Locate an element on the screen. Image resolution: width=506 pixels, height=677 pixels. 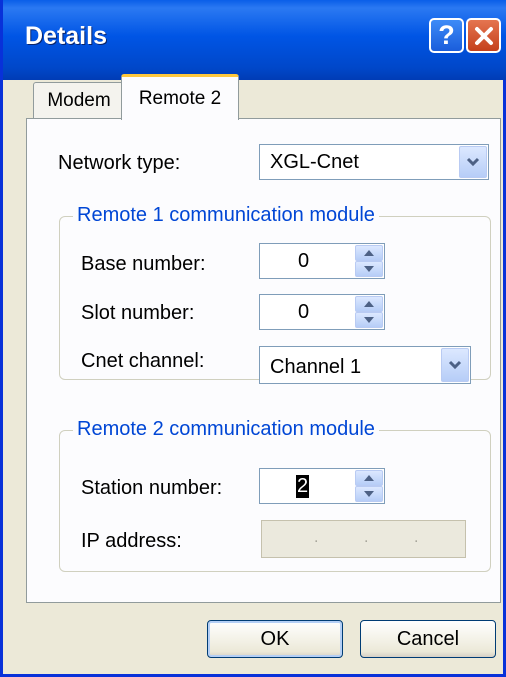
close-button is located at coordinates (483, 35).